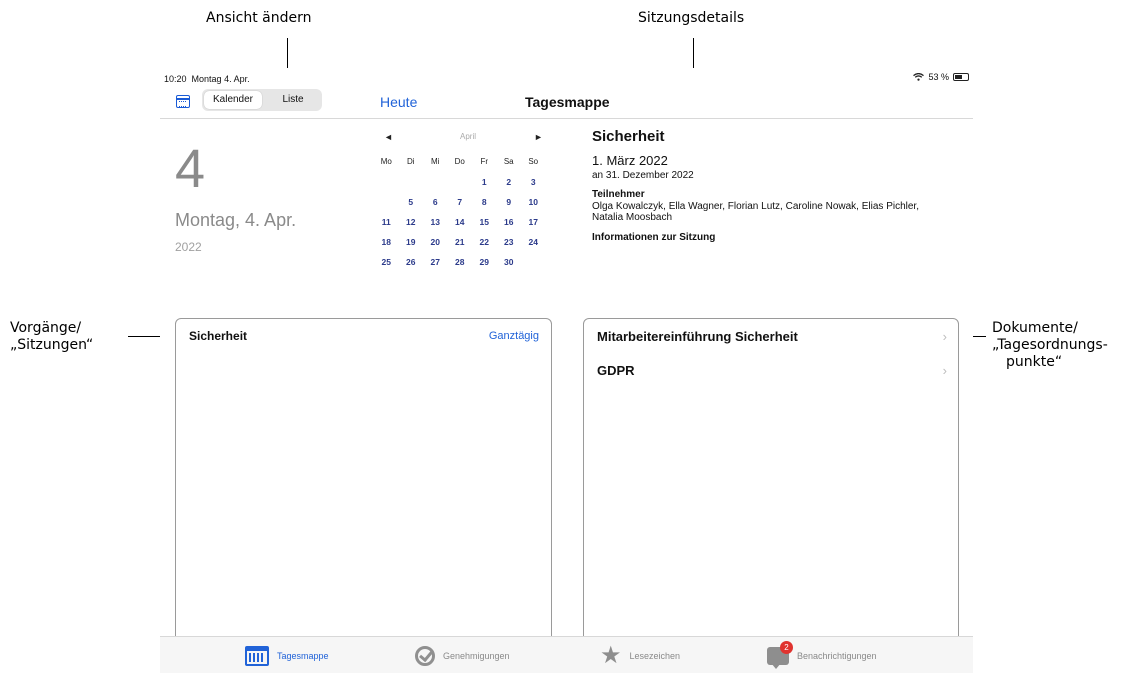 The image size is (1137, 673). I want to click on calendar-day: 13, so click(435, 222).